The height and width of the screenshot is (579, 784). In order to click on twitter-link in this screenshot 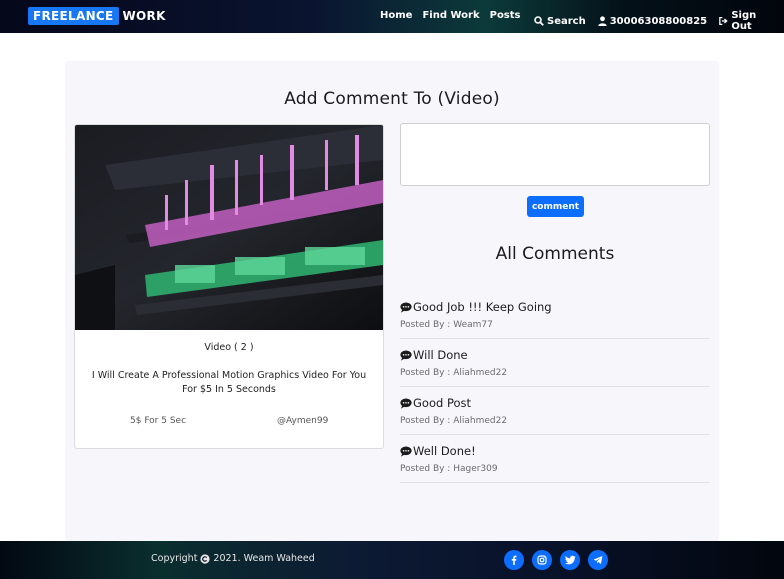, I will do `click(570, 560)`.